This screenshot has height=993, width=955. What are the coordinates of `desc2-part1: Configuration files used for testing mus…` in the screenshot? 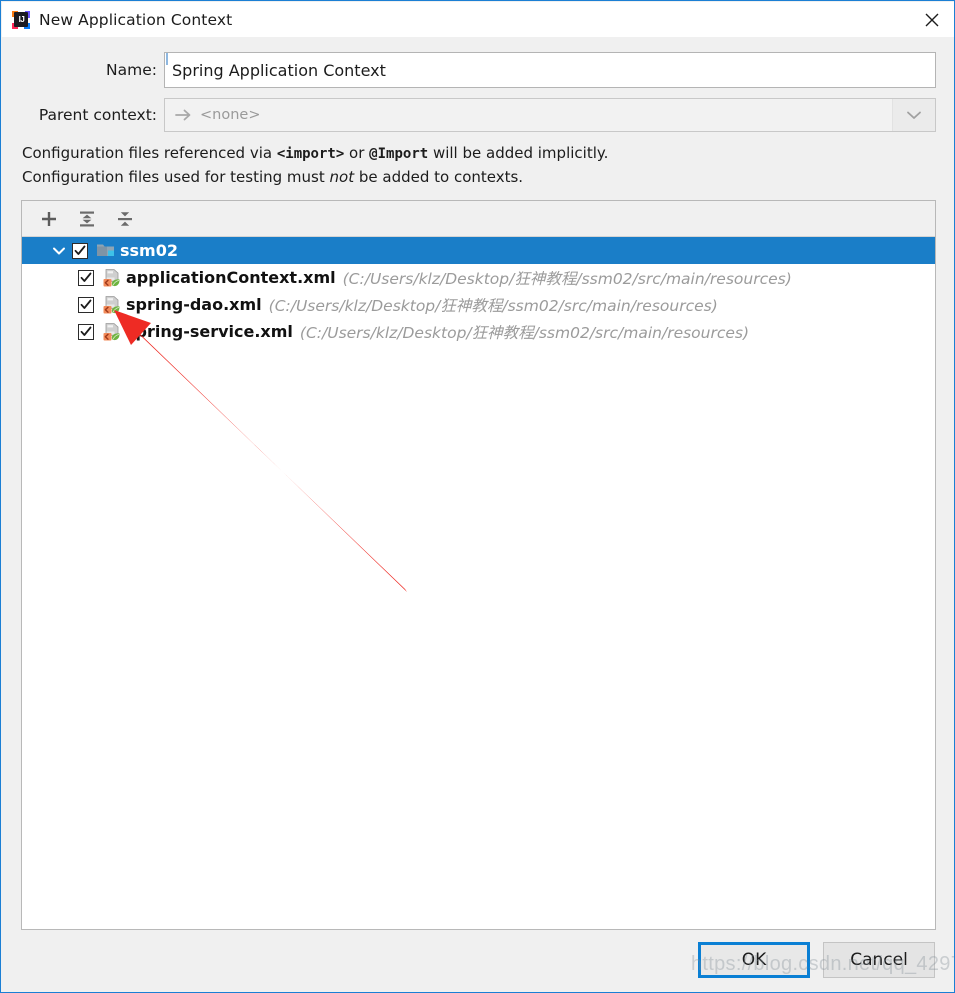 It's located at (176, 177).